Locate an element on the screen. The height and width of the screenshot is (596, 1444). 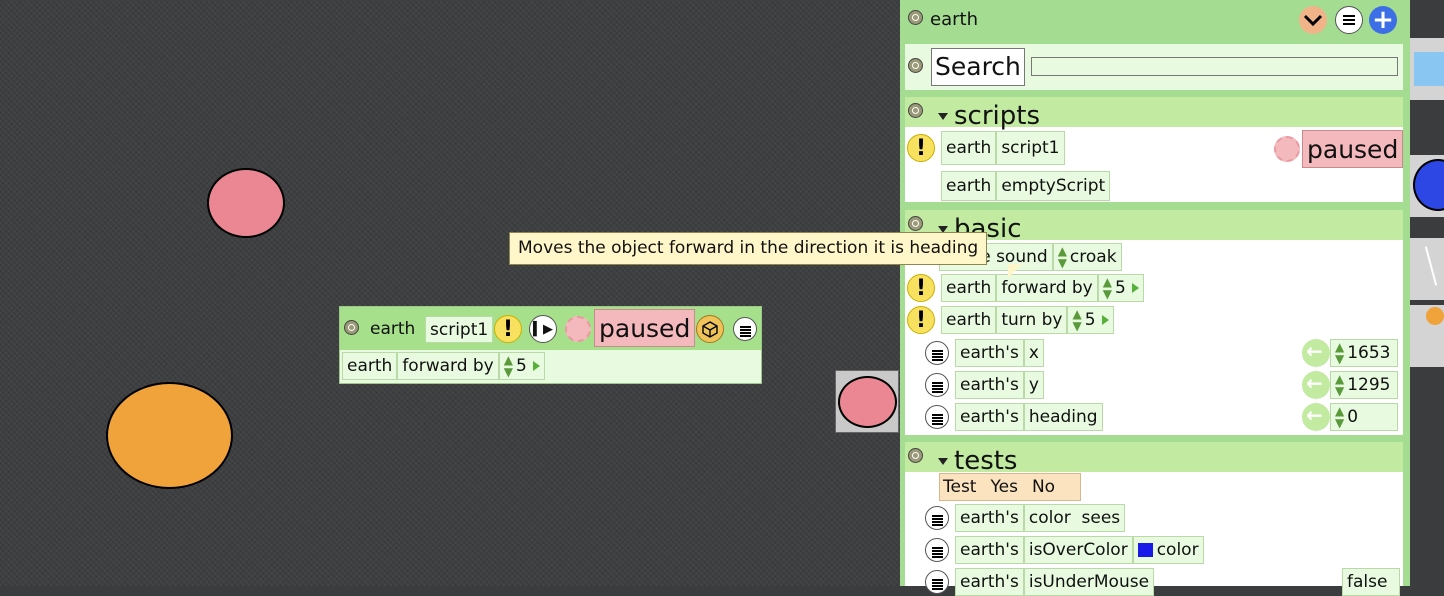
viewer-collapse-dot-icon is located at coordinates (915, 17).